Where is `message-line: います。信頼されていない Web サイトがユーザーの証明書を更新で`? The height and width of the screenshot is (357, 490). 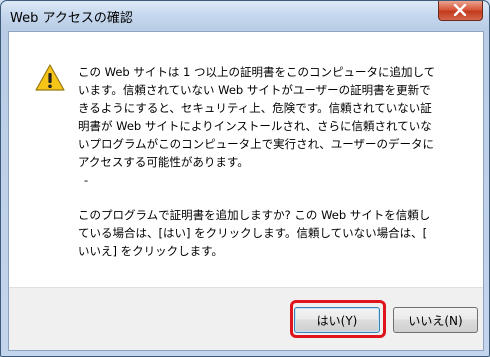
message-line: います。信頼されていない Web サイトがユーザーの証明書を更新で is located at coordinates (254, 90).